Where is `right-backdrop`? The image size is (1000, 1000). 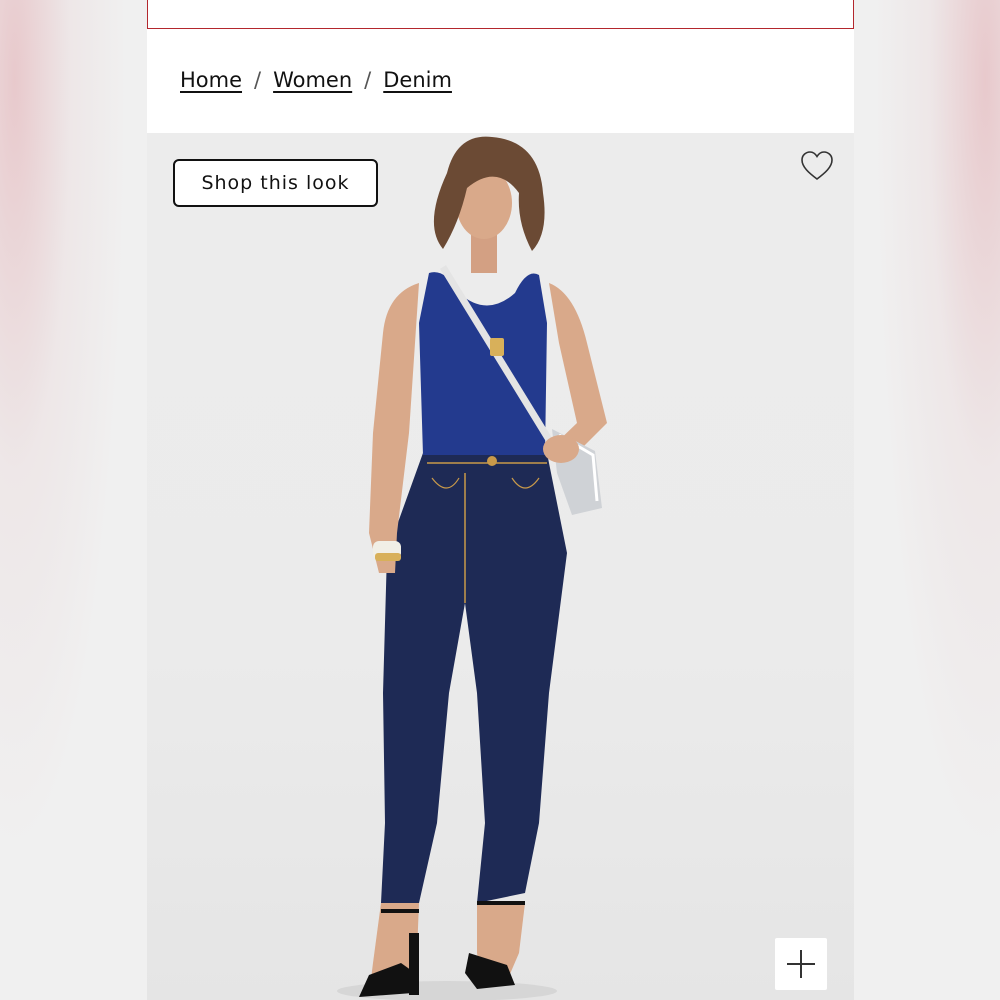
right-backdrop is located at coordinates (927, 500).